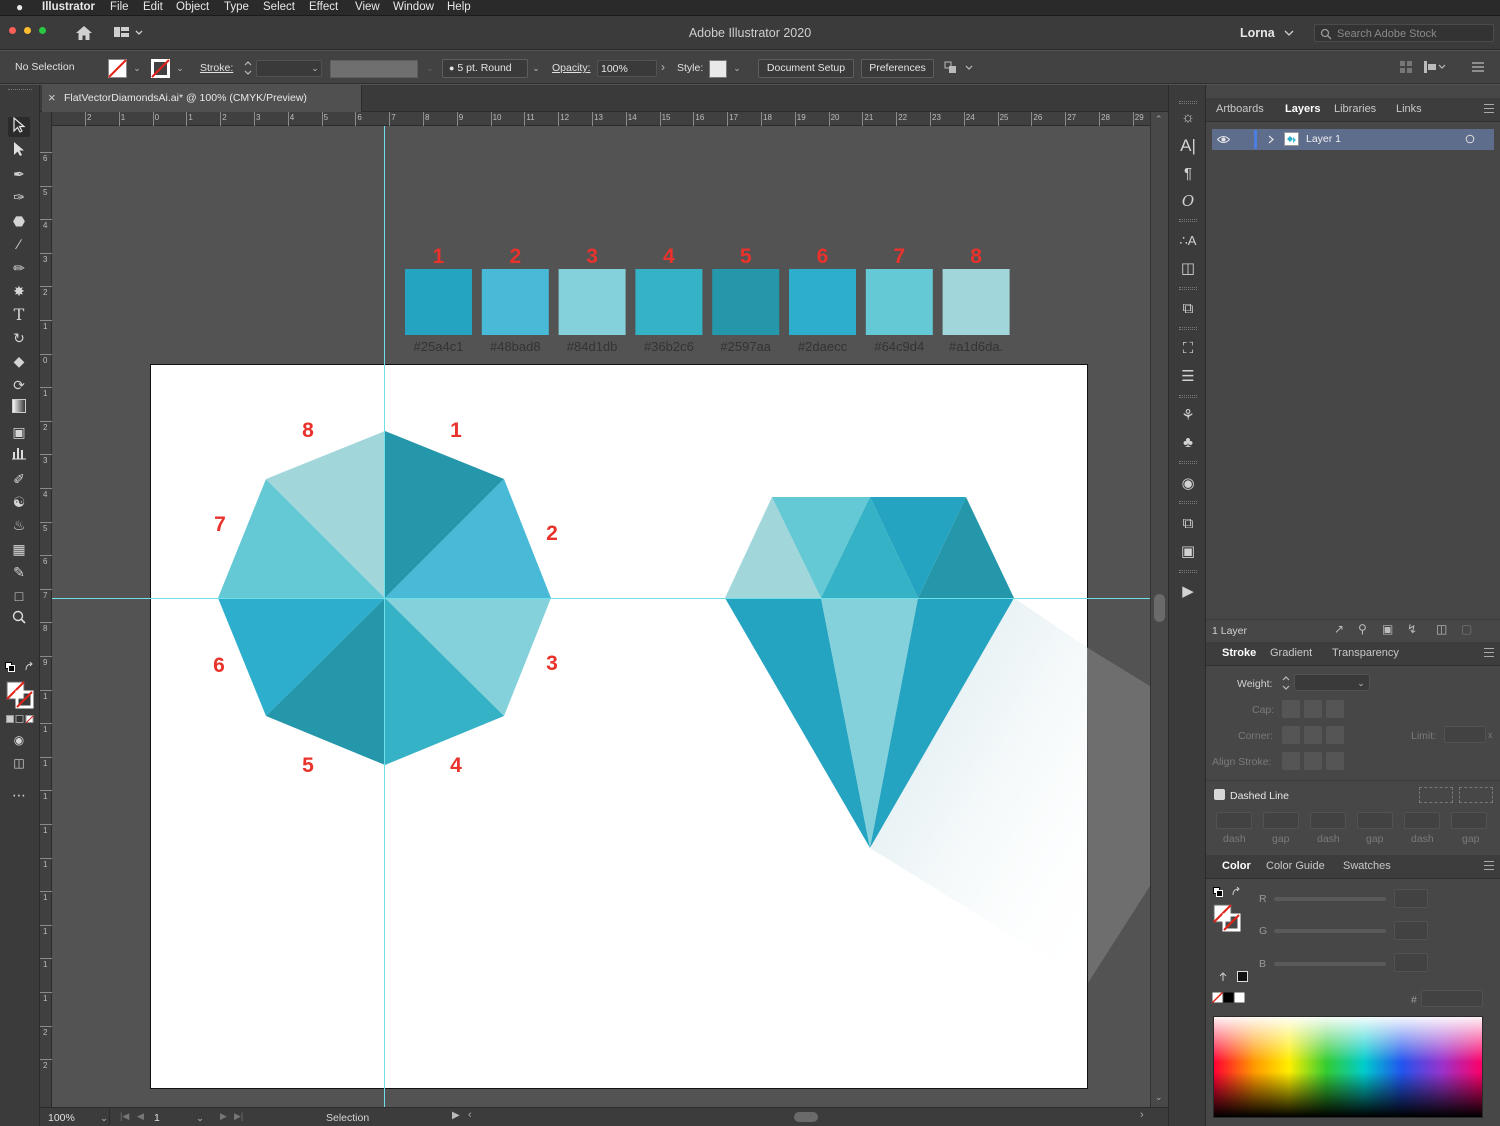 The width and height of the screenshot is (1500, 1126). What do you see at coordinates (137, 68) in the screenshot?
I see `fill-dropdown-icon: ⌄` at bounding box center [137, 68].